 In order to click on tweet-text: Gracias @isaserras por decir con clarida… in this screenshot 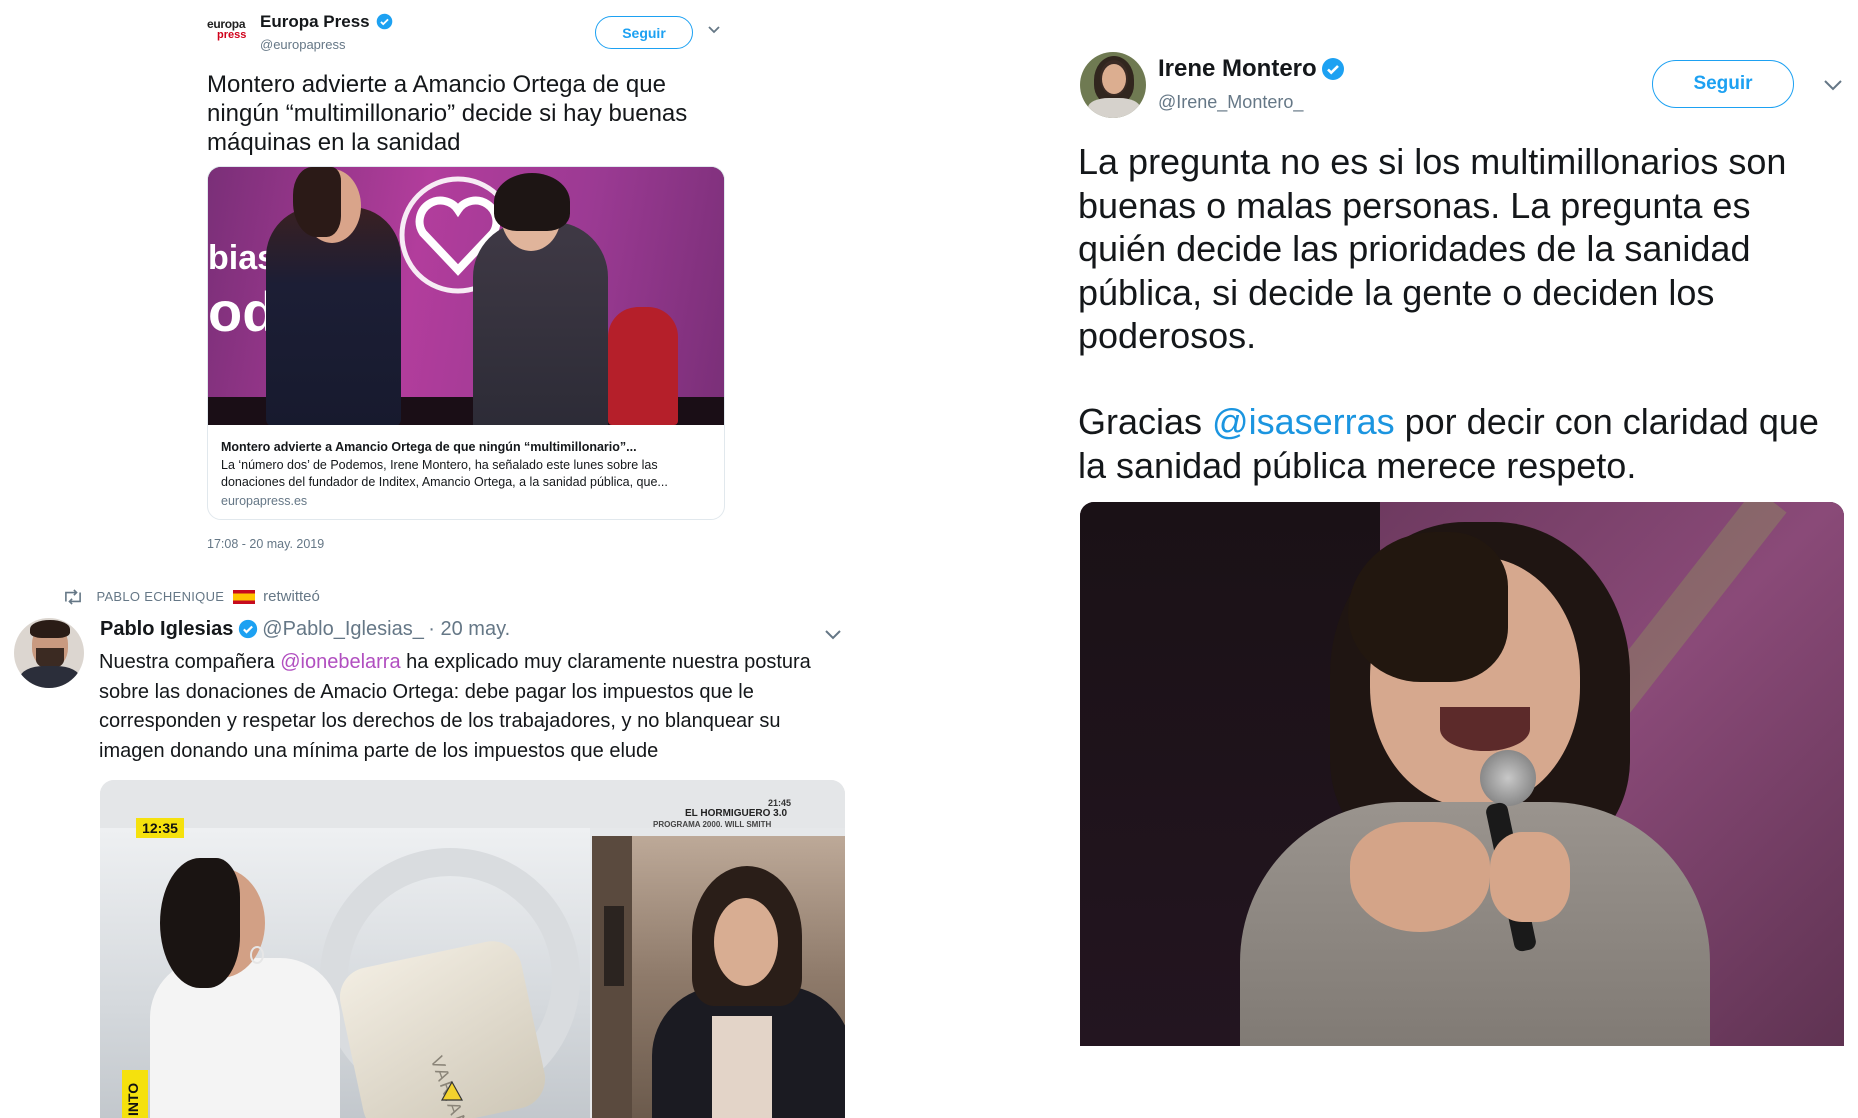, I will do `click(1453, 443)`.